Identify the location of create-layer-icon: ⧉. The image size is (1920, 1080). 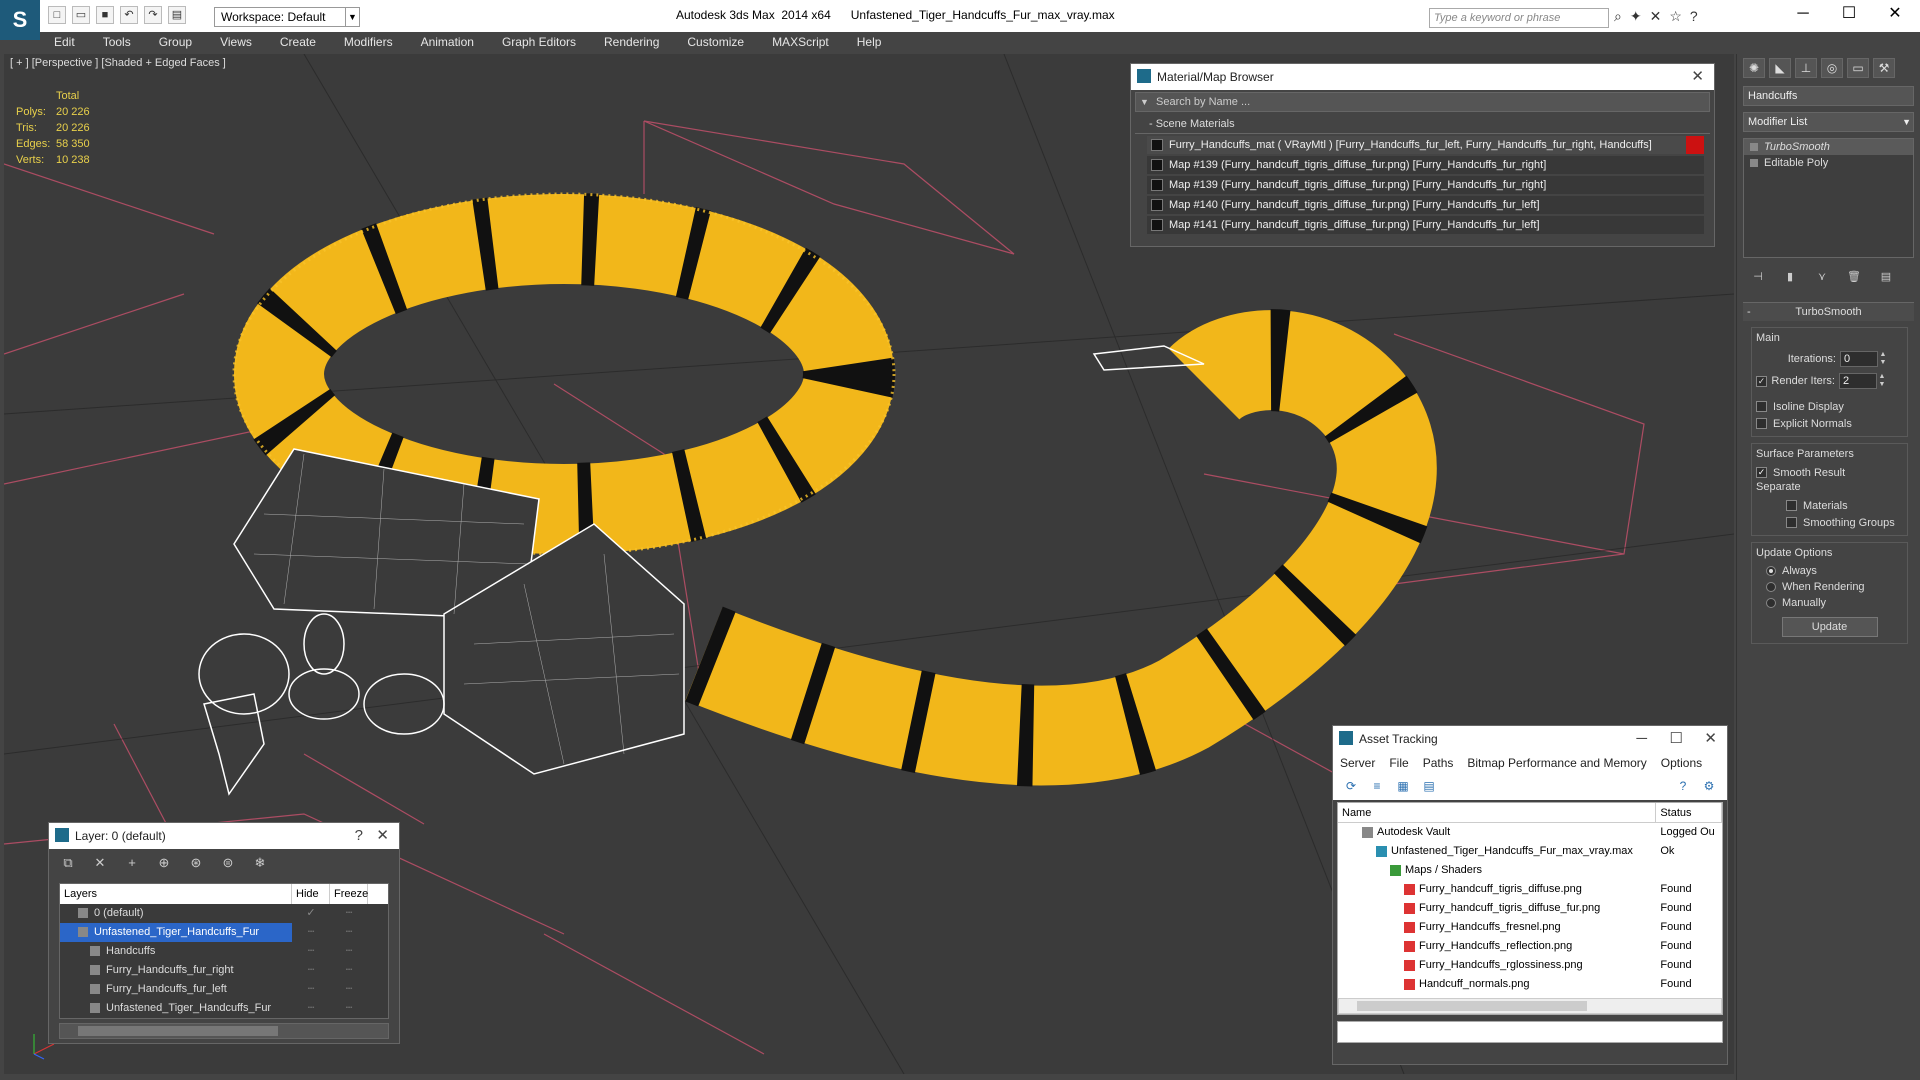
(68, 864).